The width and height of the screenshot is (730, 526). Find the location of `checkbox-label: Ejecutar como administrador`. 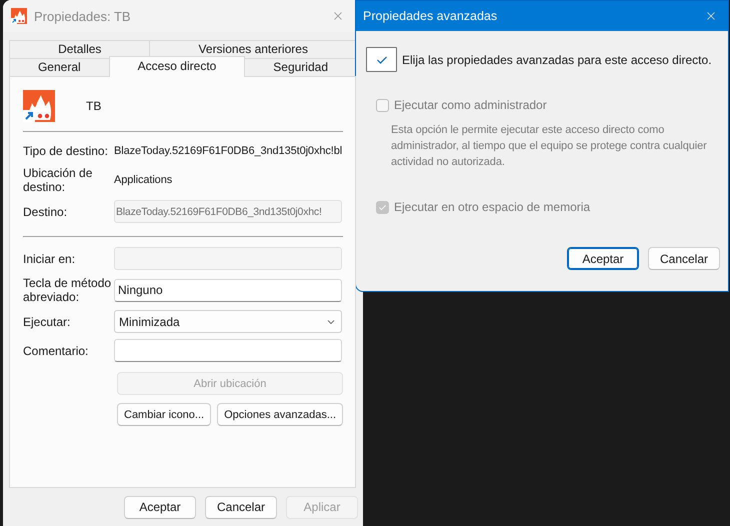

checkbox-label: Ejecutar como administrador is located at coordinates (470, 105).